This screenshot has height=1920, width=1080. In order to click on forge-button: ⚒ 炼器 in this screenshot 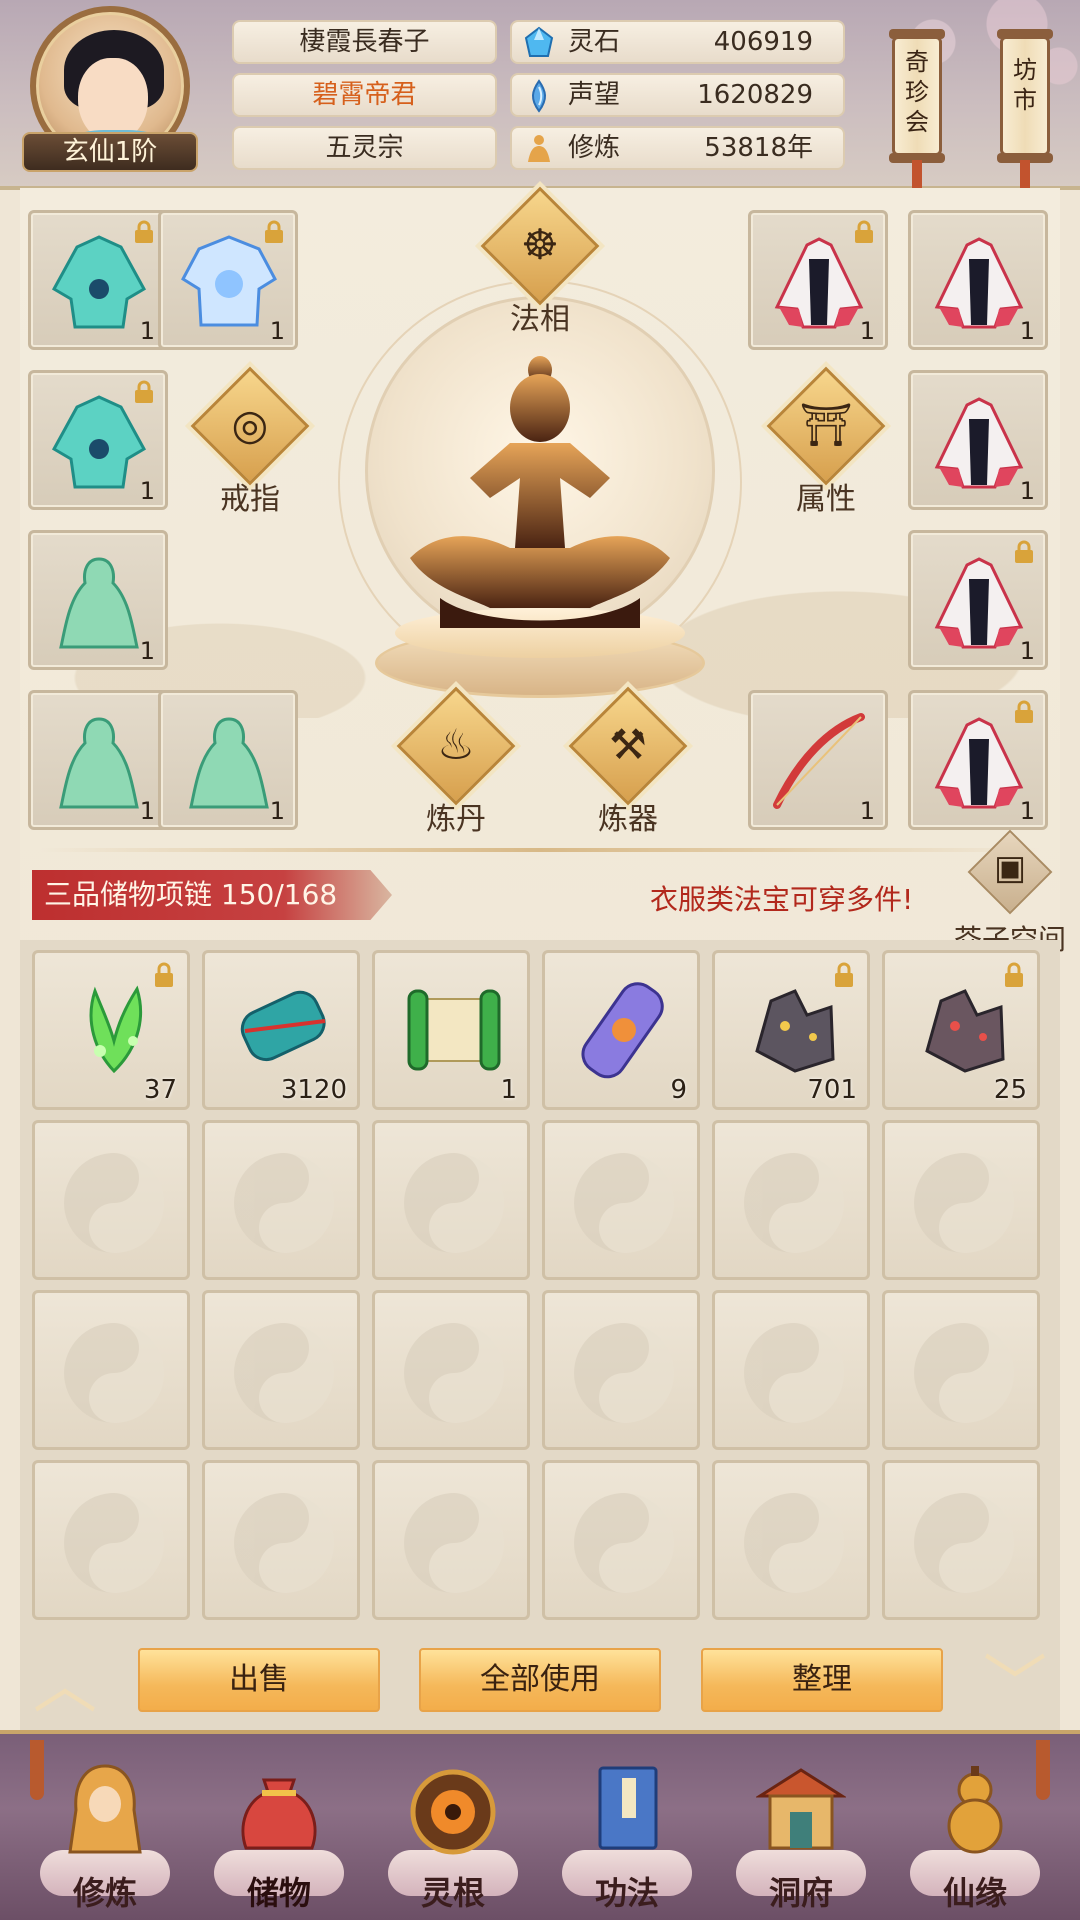, I will do `click(628, 765)`.